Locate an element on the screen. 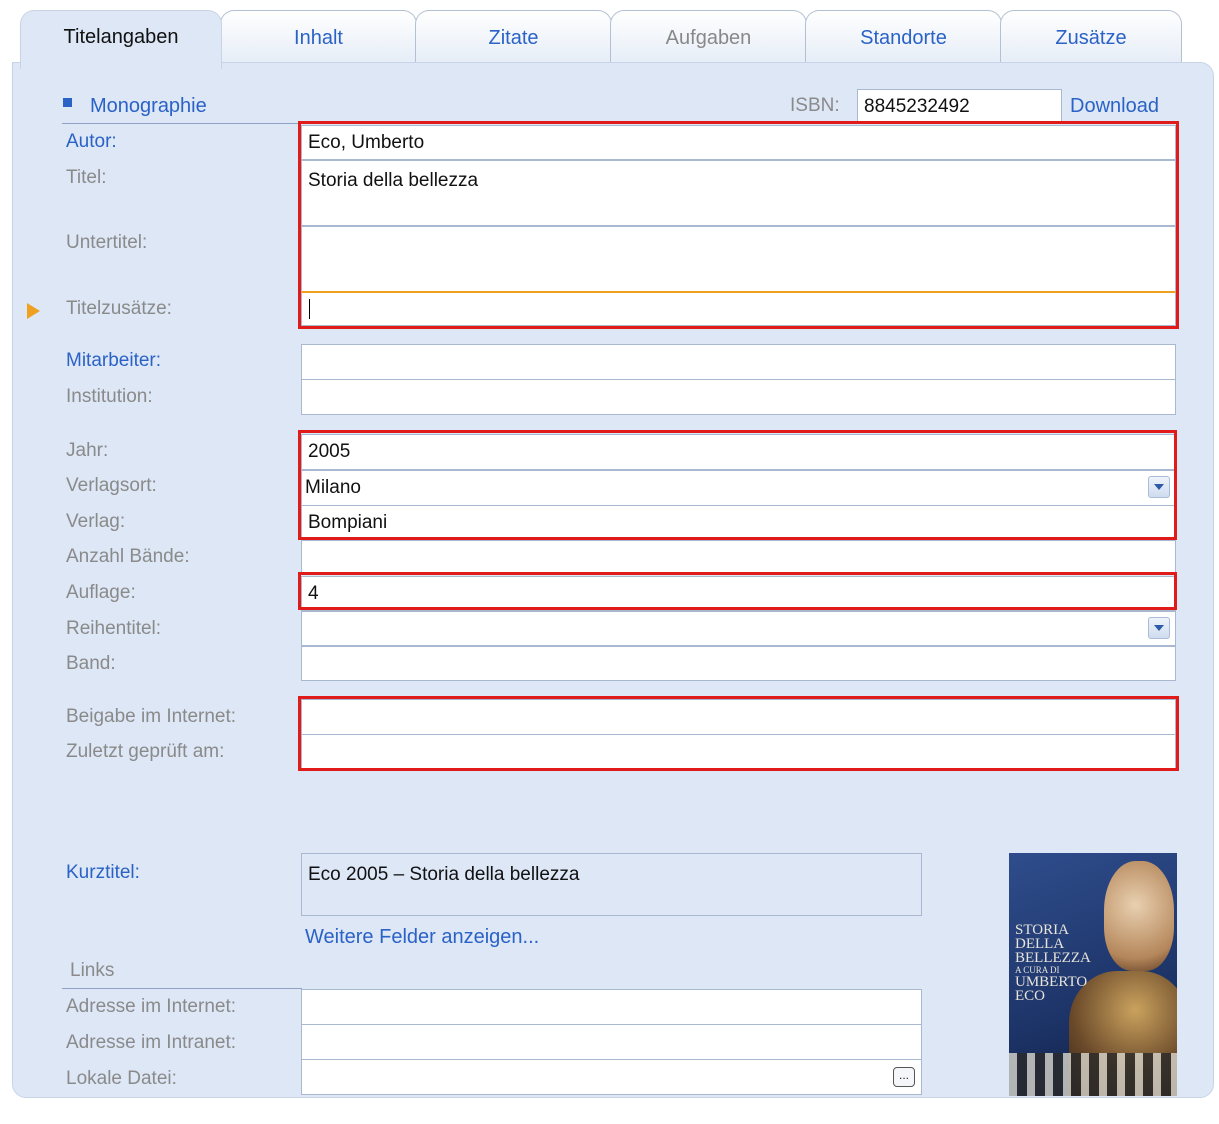  reihentitel-select is located at coordinates (738, 628).